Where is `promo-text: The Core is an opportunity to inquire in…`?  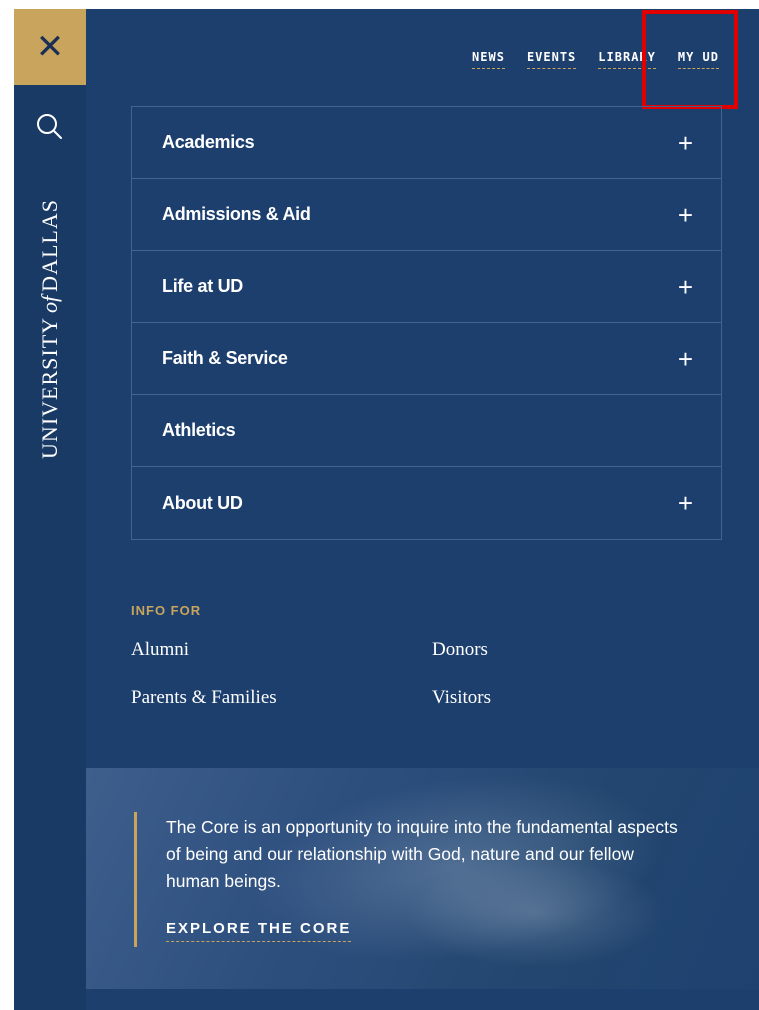 promo-text: The Core is an opportunity to inquire in… is located at coordinates (422, 854).